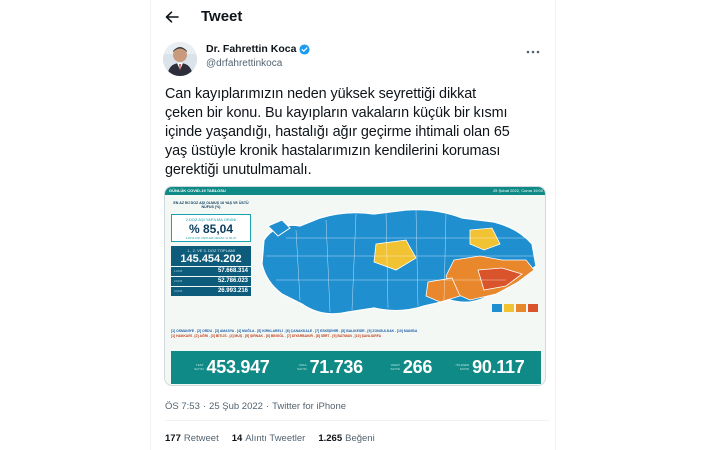 The width and height of the screenshot is (720, 450). What do you see at coordinates (182, 406) in the screenshot?
I see `tweet-time: ÖS 7:53` at bounding box center [182, 406].